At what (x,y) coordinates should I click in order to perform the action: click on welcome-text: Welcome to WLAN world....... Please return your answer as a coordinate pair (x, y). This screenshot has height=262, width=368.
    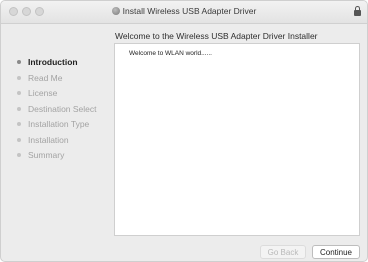
    Looking at the image, I should click on (170, 53).